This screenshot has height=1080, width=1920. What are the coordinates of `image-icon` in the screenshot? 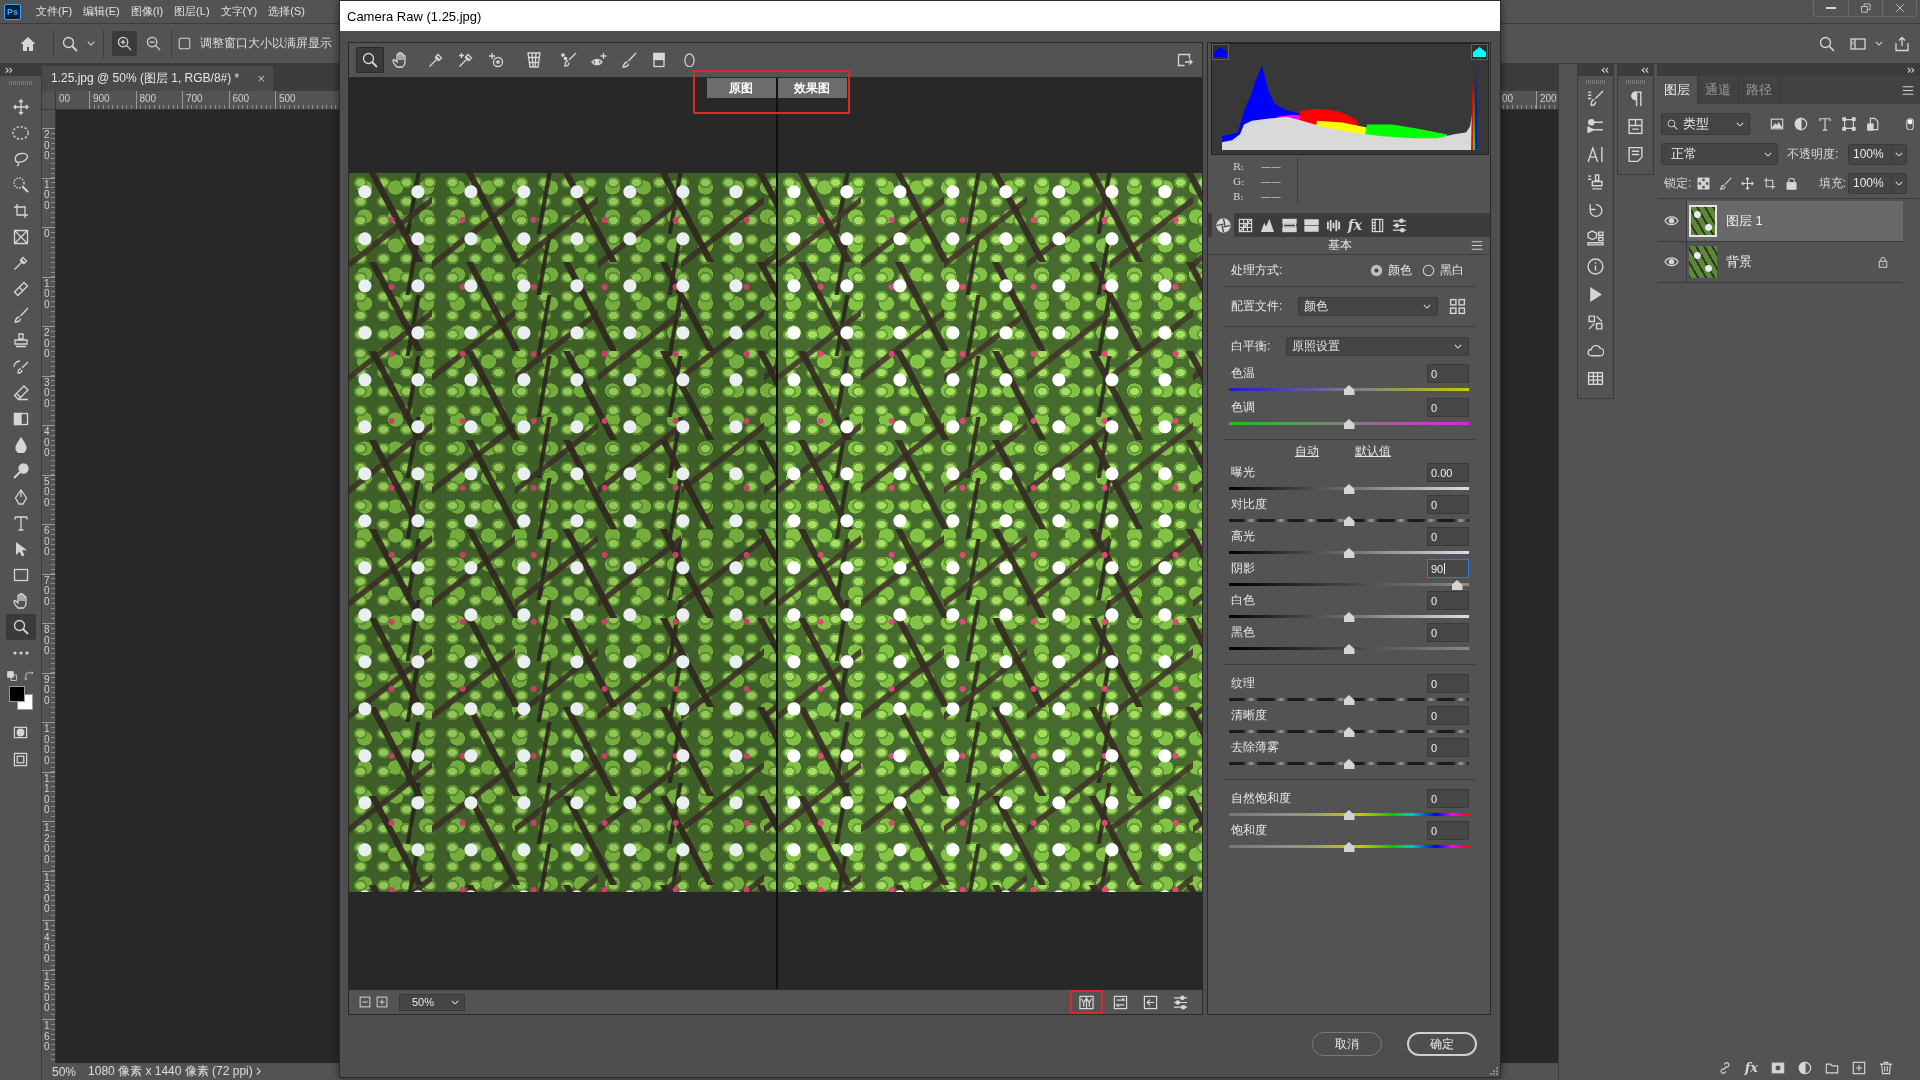 It's located at (1777, 124).